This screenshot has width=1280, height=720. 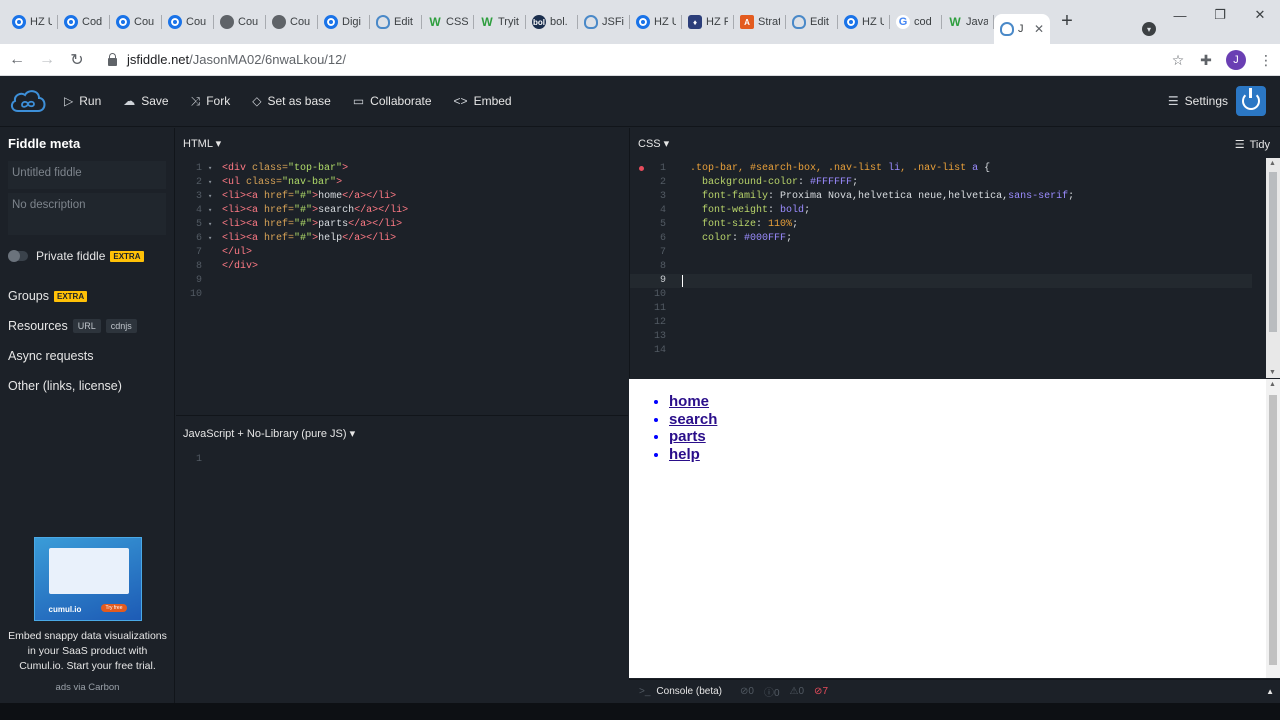 What do you see at coordinates (916, 22) in the screenshot?
I see `browser-tab: Gcod` at bounding box center [916, 22].